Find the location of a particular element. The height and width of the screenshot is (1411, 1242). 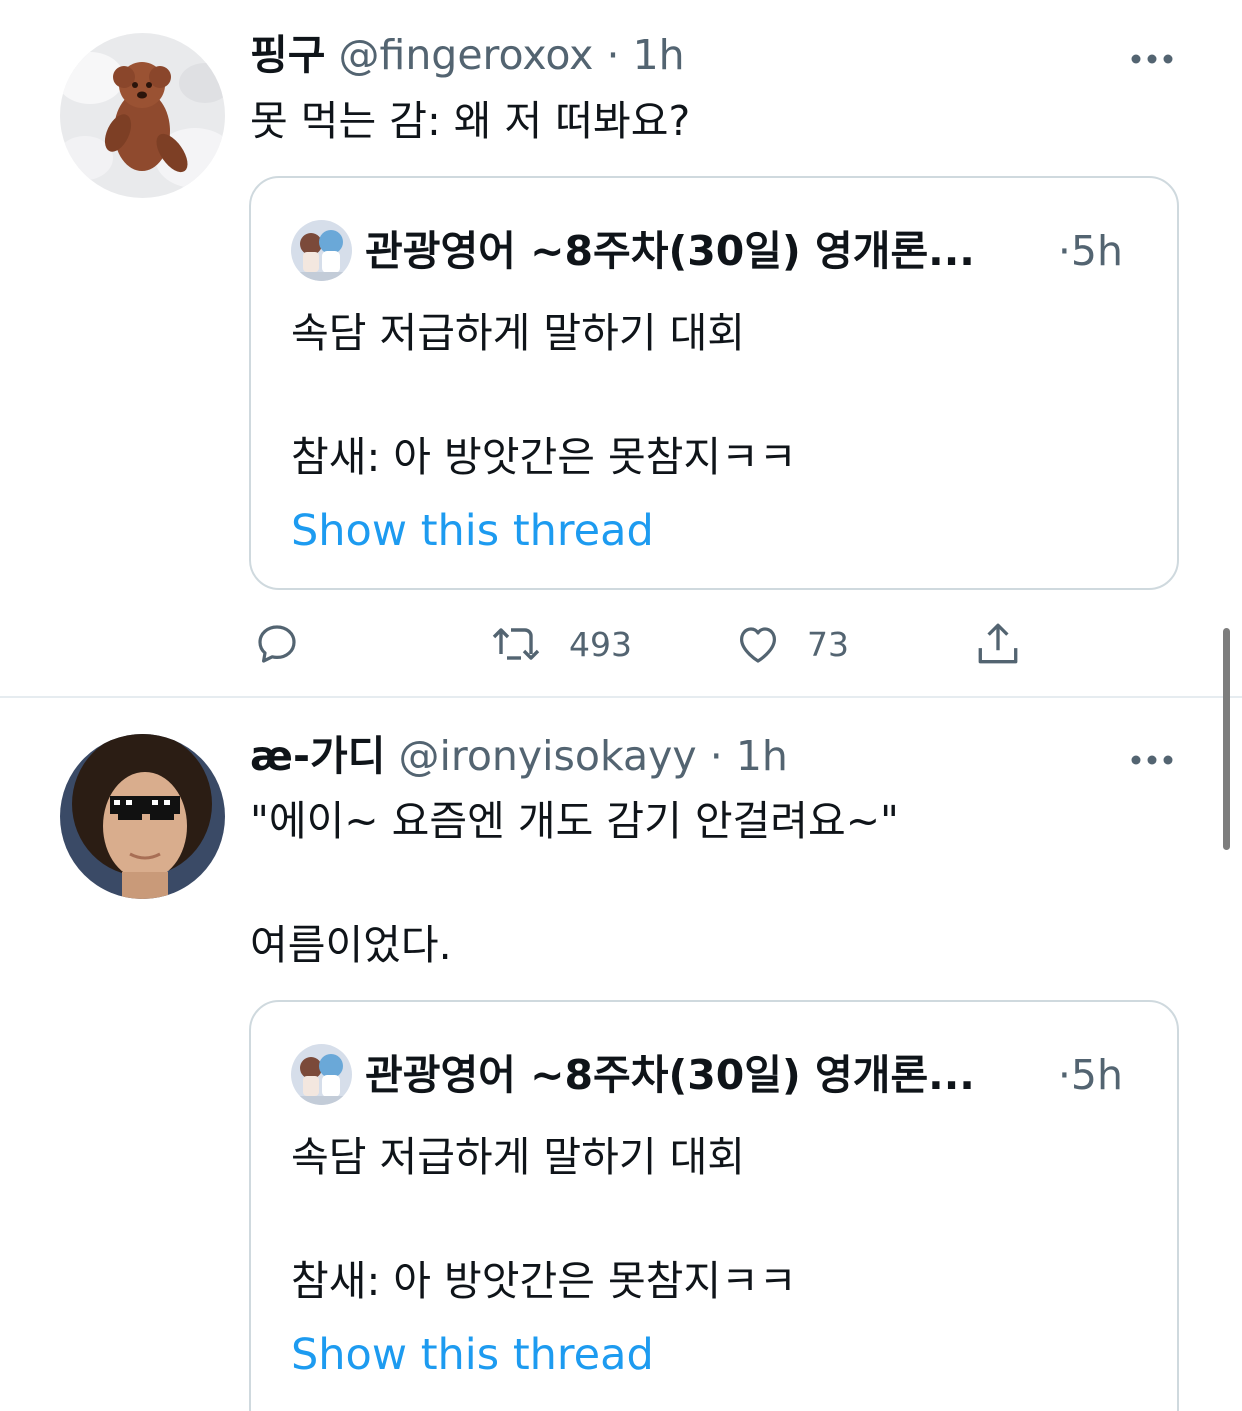

reply-button is located at coordinates (289, 644).